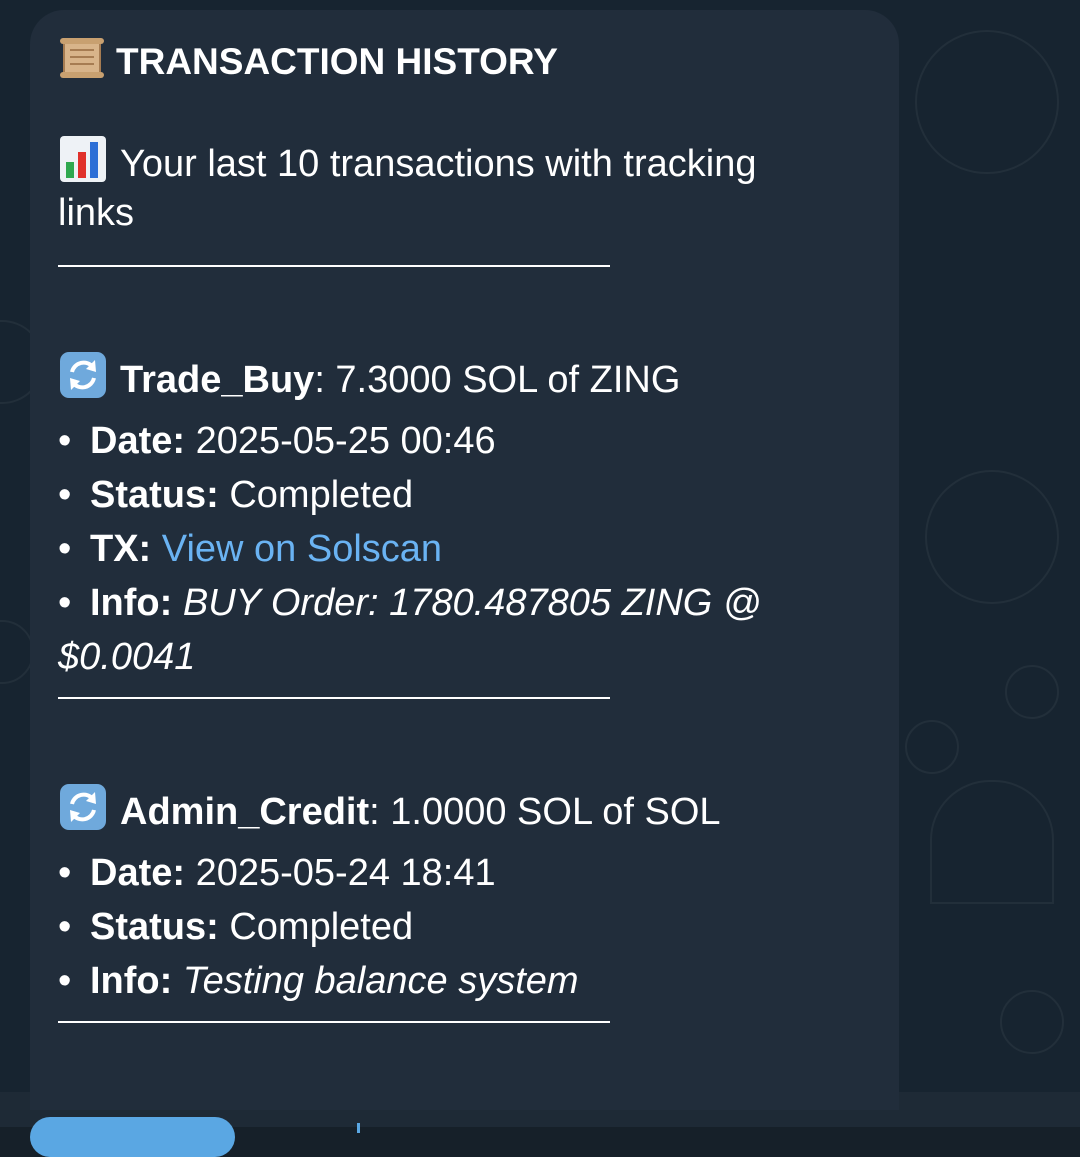  I want to click on transaction-type: Trade_Buy, so click(217, 380).